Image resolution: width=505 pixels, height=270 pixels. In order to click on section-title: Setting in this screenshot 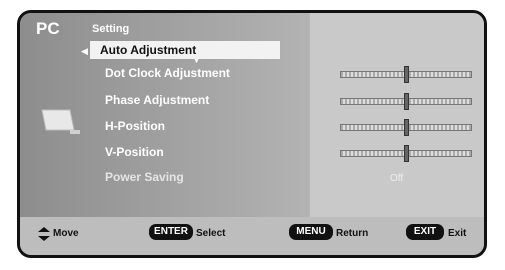, I will do `click(111, 29)`.